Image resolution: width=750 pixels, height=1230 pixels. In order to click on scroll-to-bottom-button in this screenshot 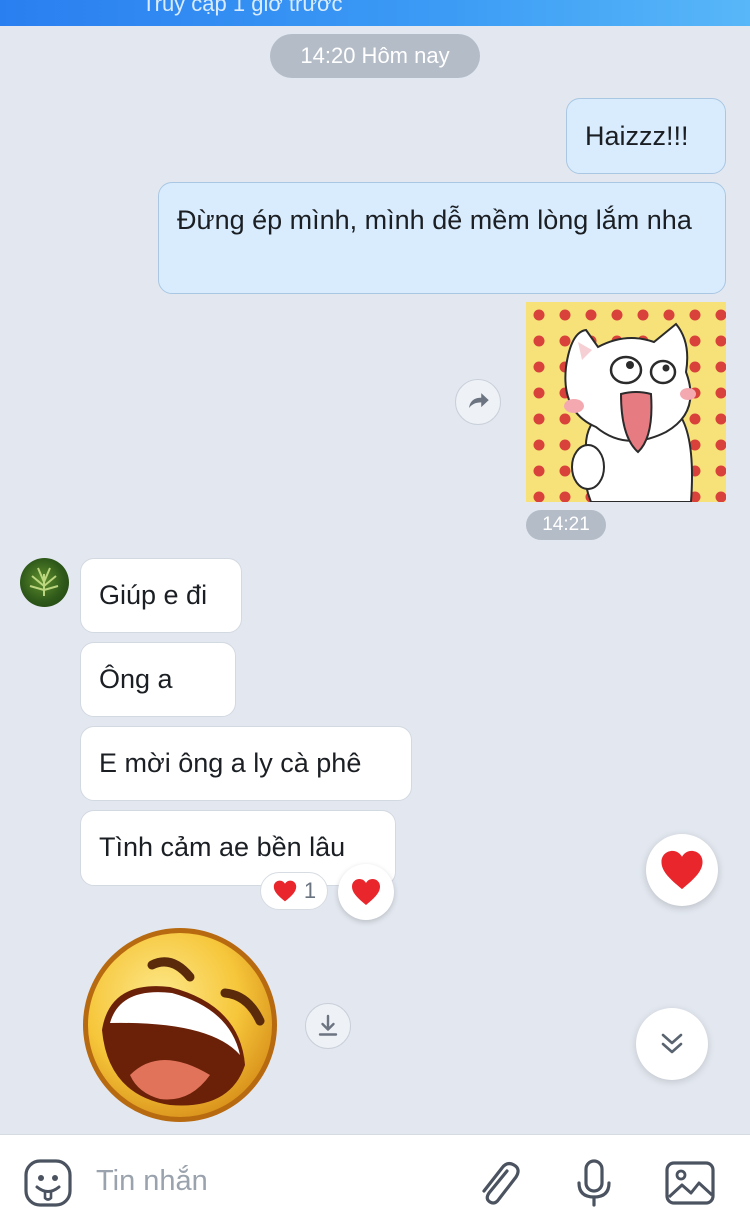, I will do `click(672, 1044)`.